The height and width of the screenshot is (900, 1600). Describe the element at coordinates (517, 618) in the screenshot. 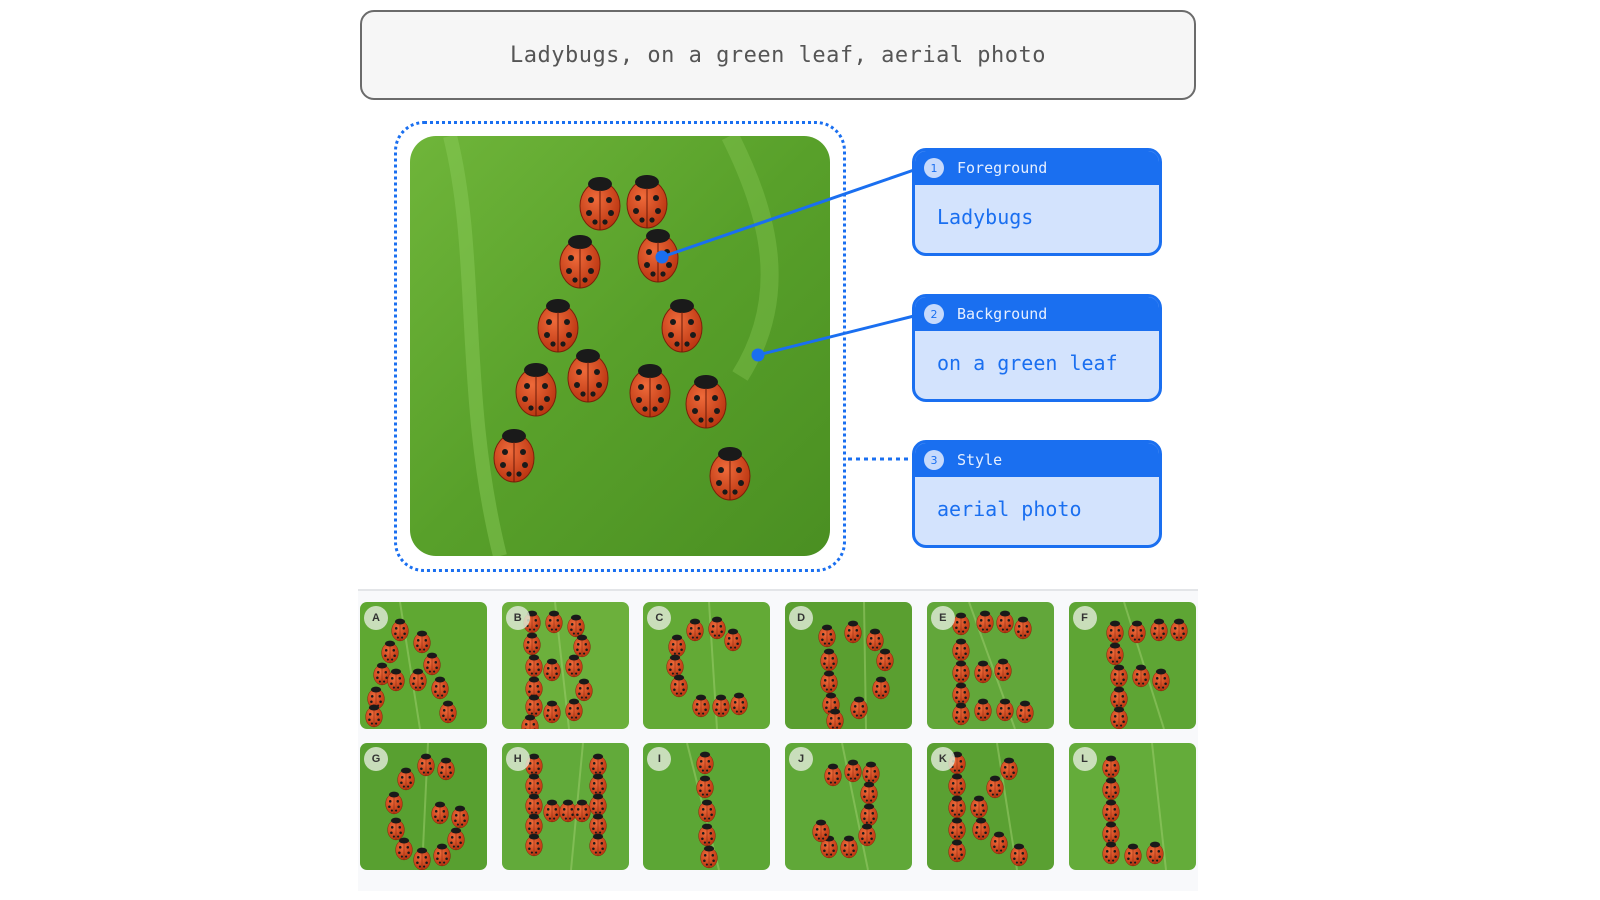

I see `thumbnail-letter-label: B` at that location.